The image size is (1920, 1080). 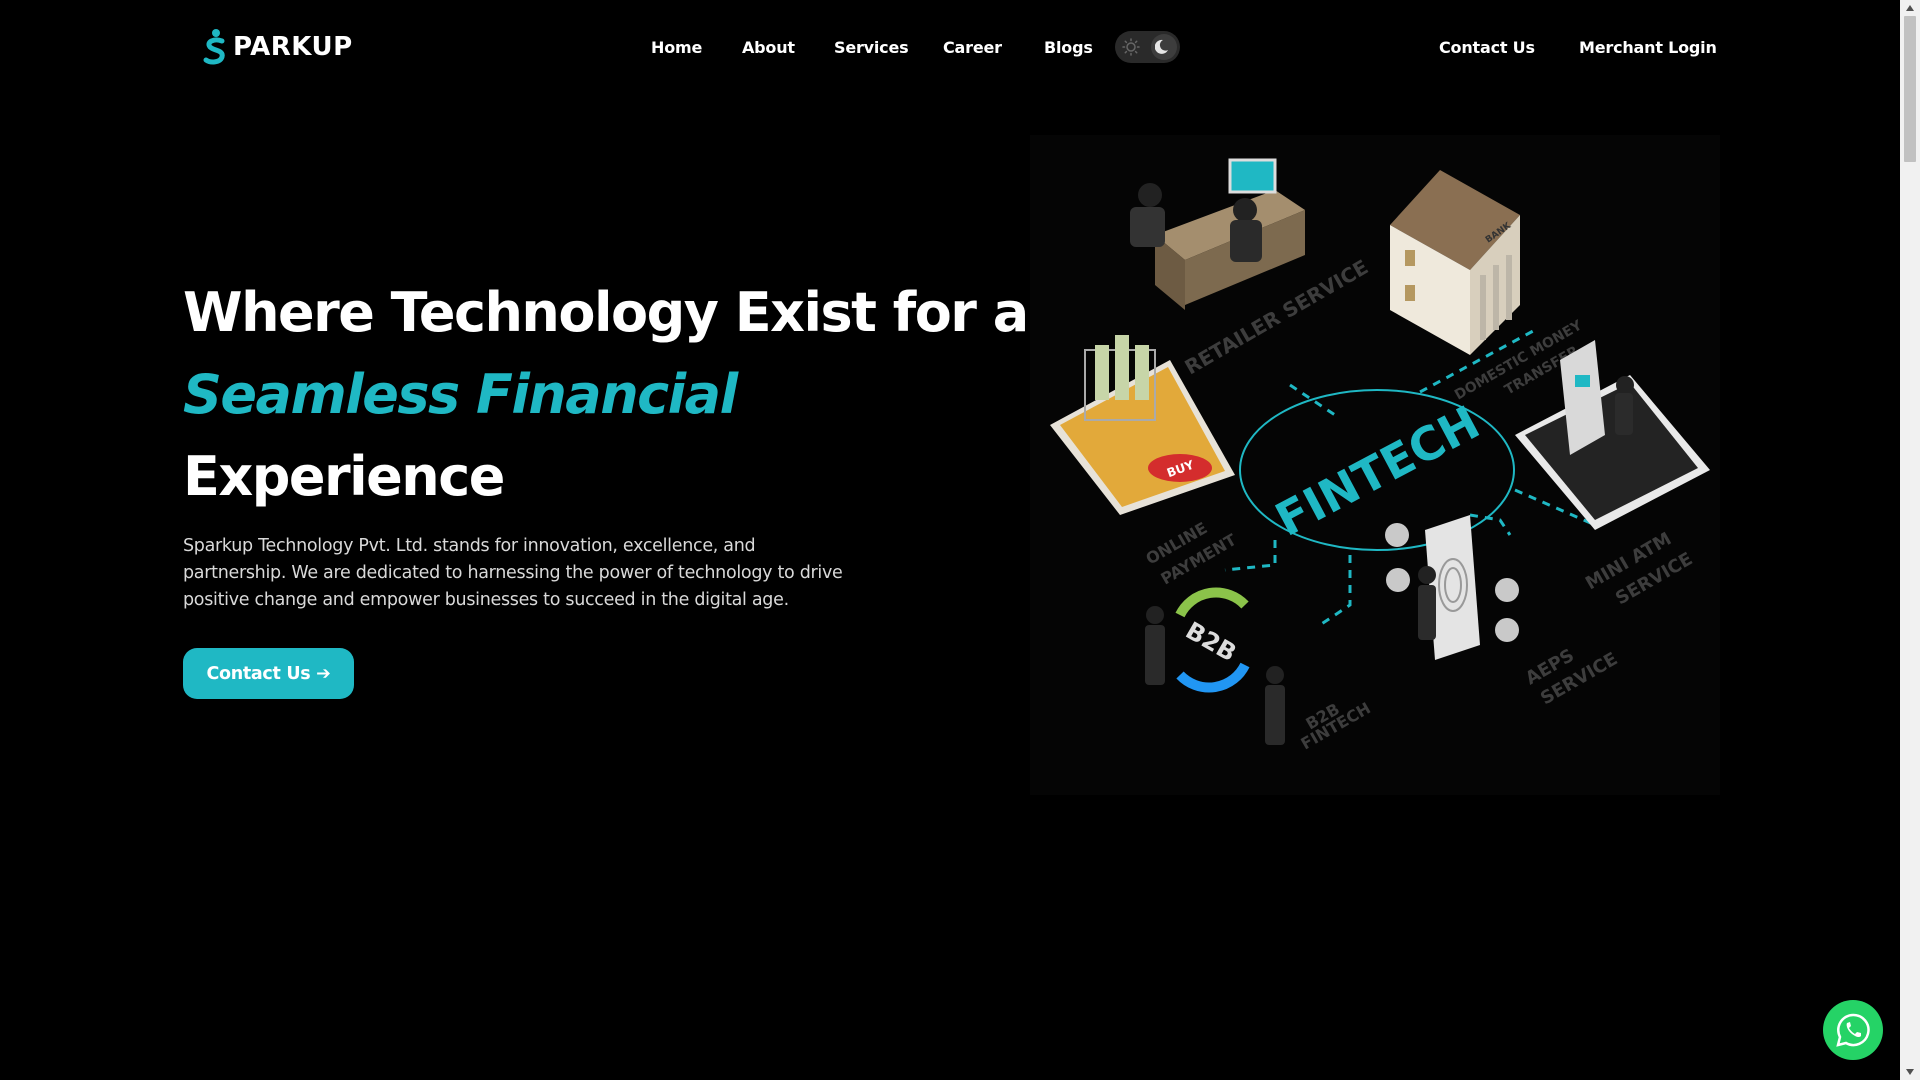 I want to click on logo: PARKUP, so click(x=276, y=47).